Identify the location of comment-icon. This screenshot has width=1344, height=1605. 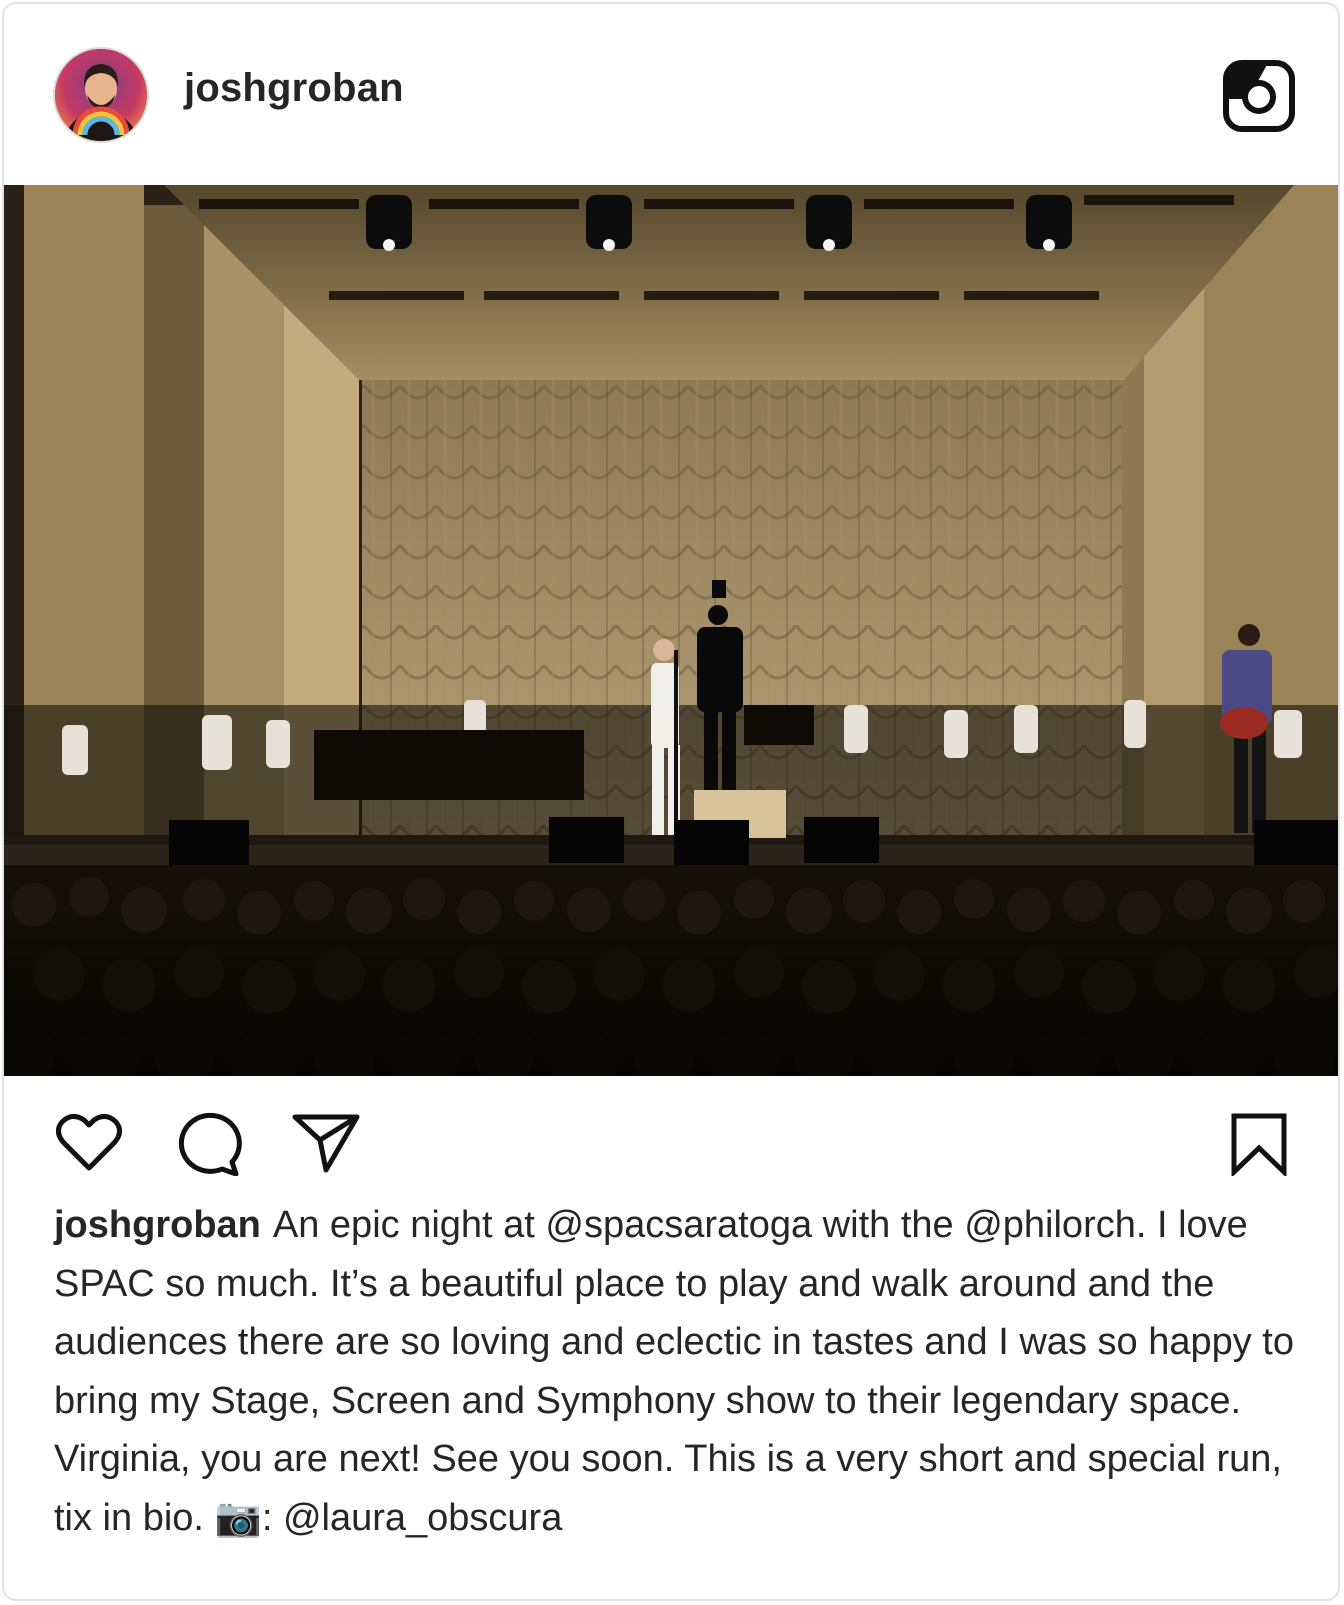
(208, 1146).